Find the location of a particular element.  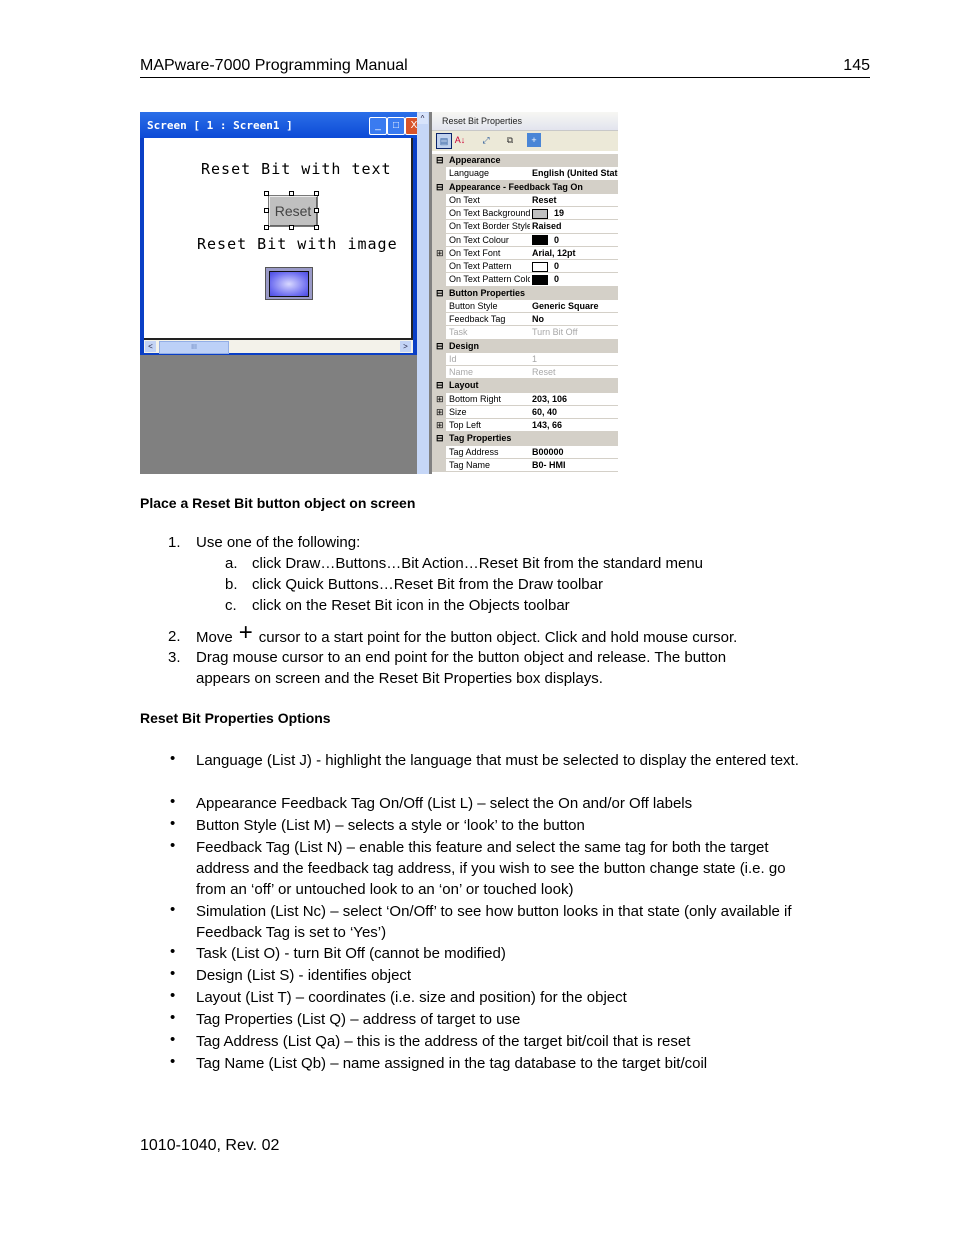

property-row: ⊞ Top Left 143, 66 is located at coordinates (525, 426).